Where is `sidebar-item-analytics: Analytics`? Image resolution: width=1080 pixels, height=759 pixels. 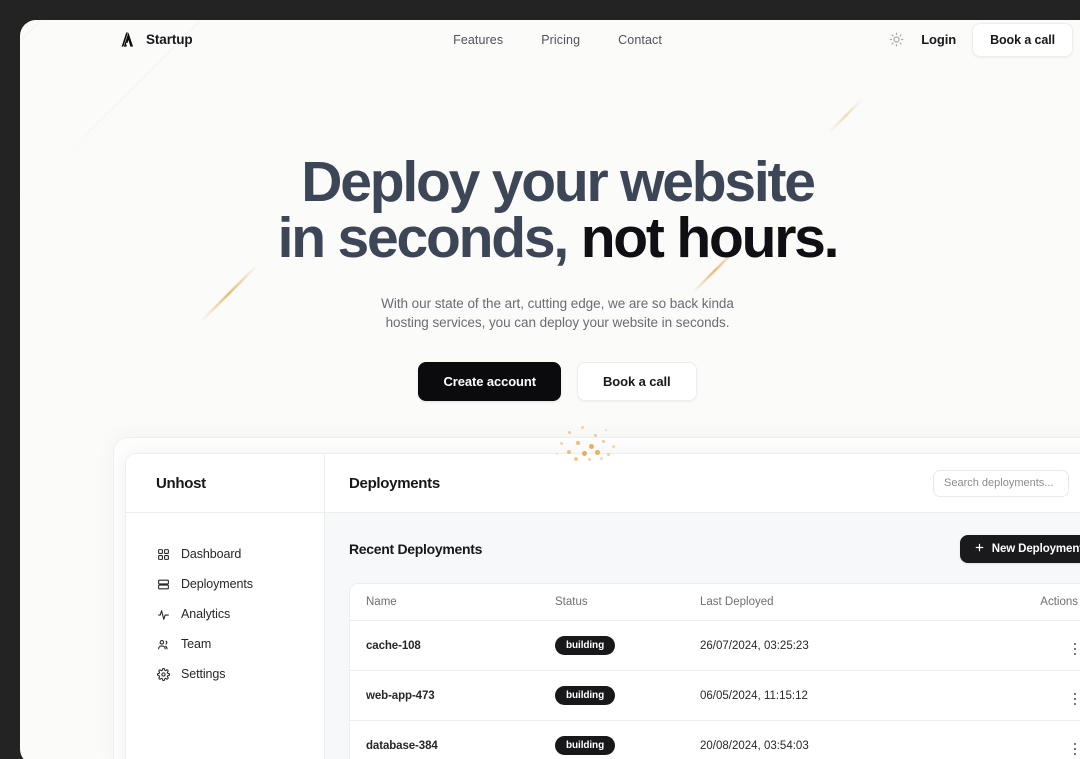 sidebar-item-analytics: Analytics is located at coordinates (225, 614).